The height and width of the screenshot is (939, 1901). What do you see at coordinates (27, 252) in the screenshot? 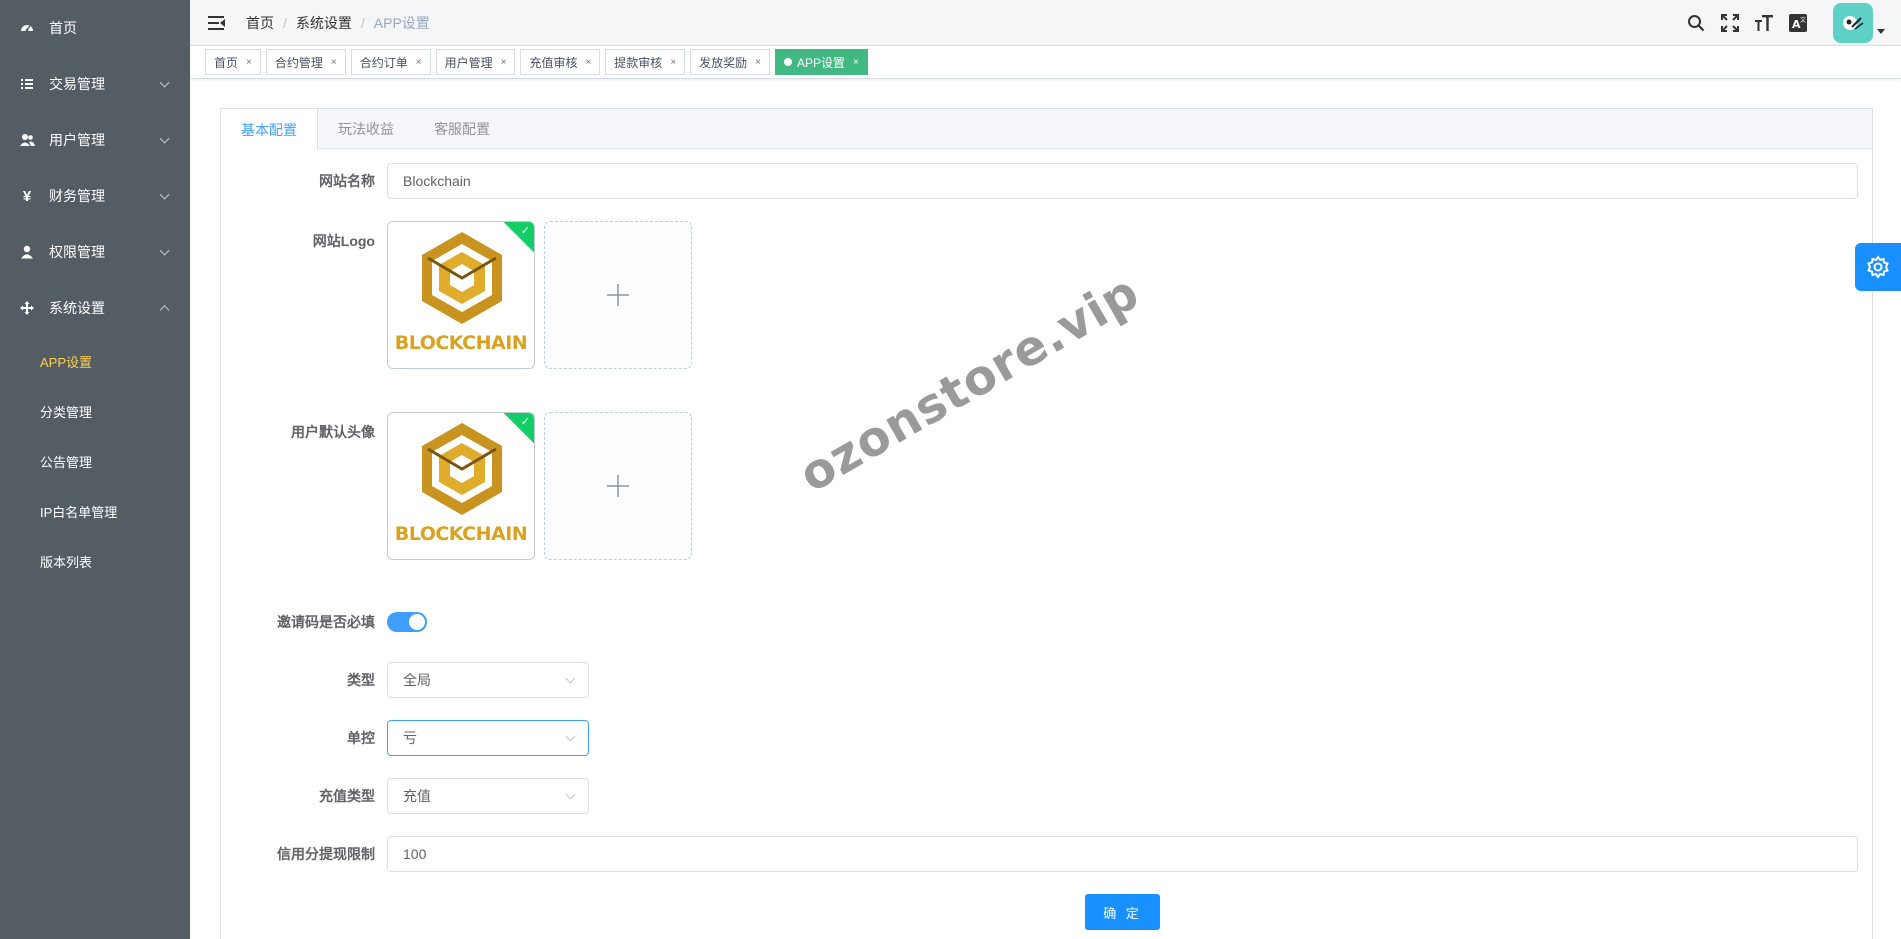
I see `user-icon` at bounding box center [27, 252].